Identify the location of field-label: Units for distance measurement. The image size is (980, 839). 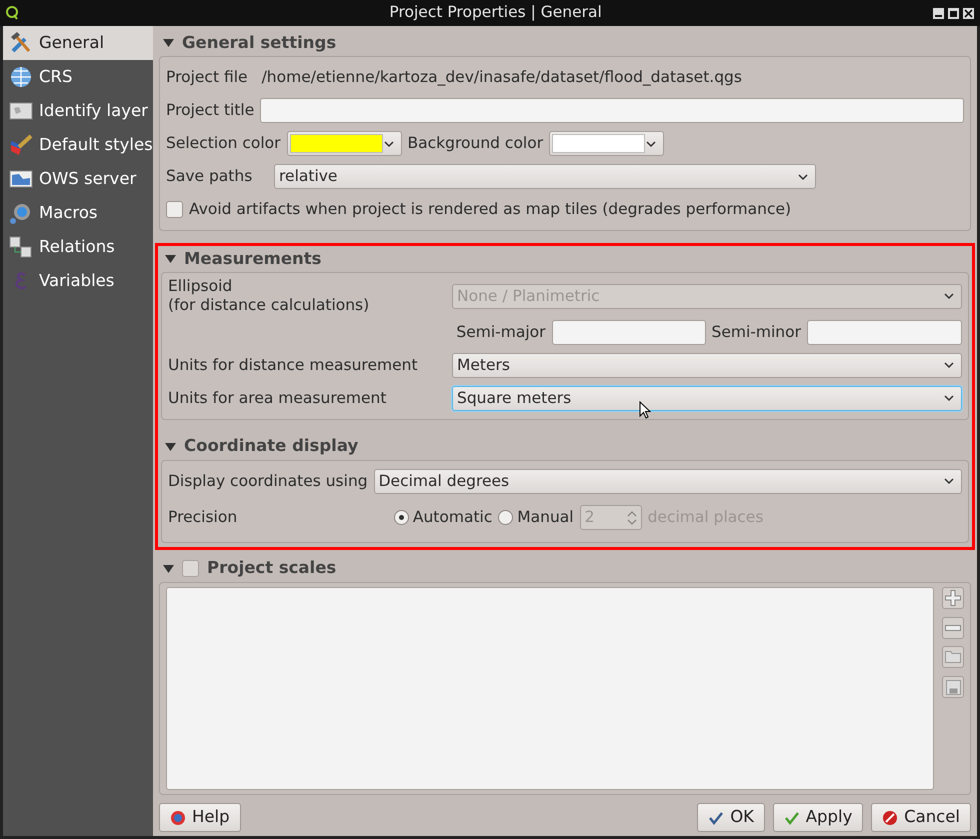
(293, 365).